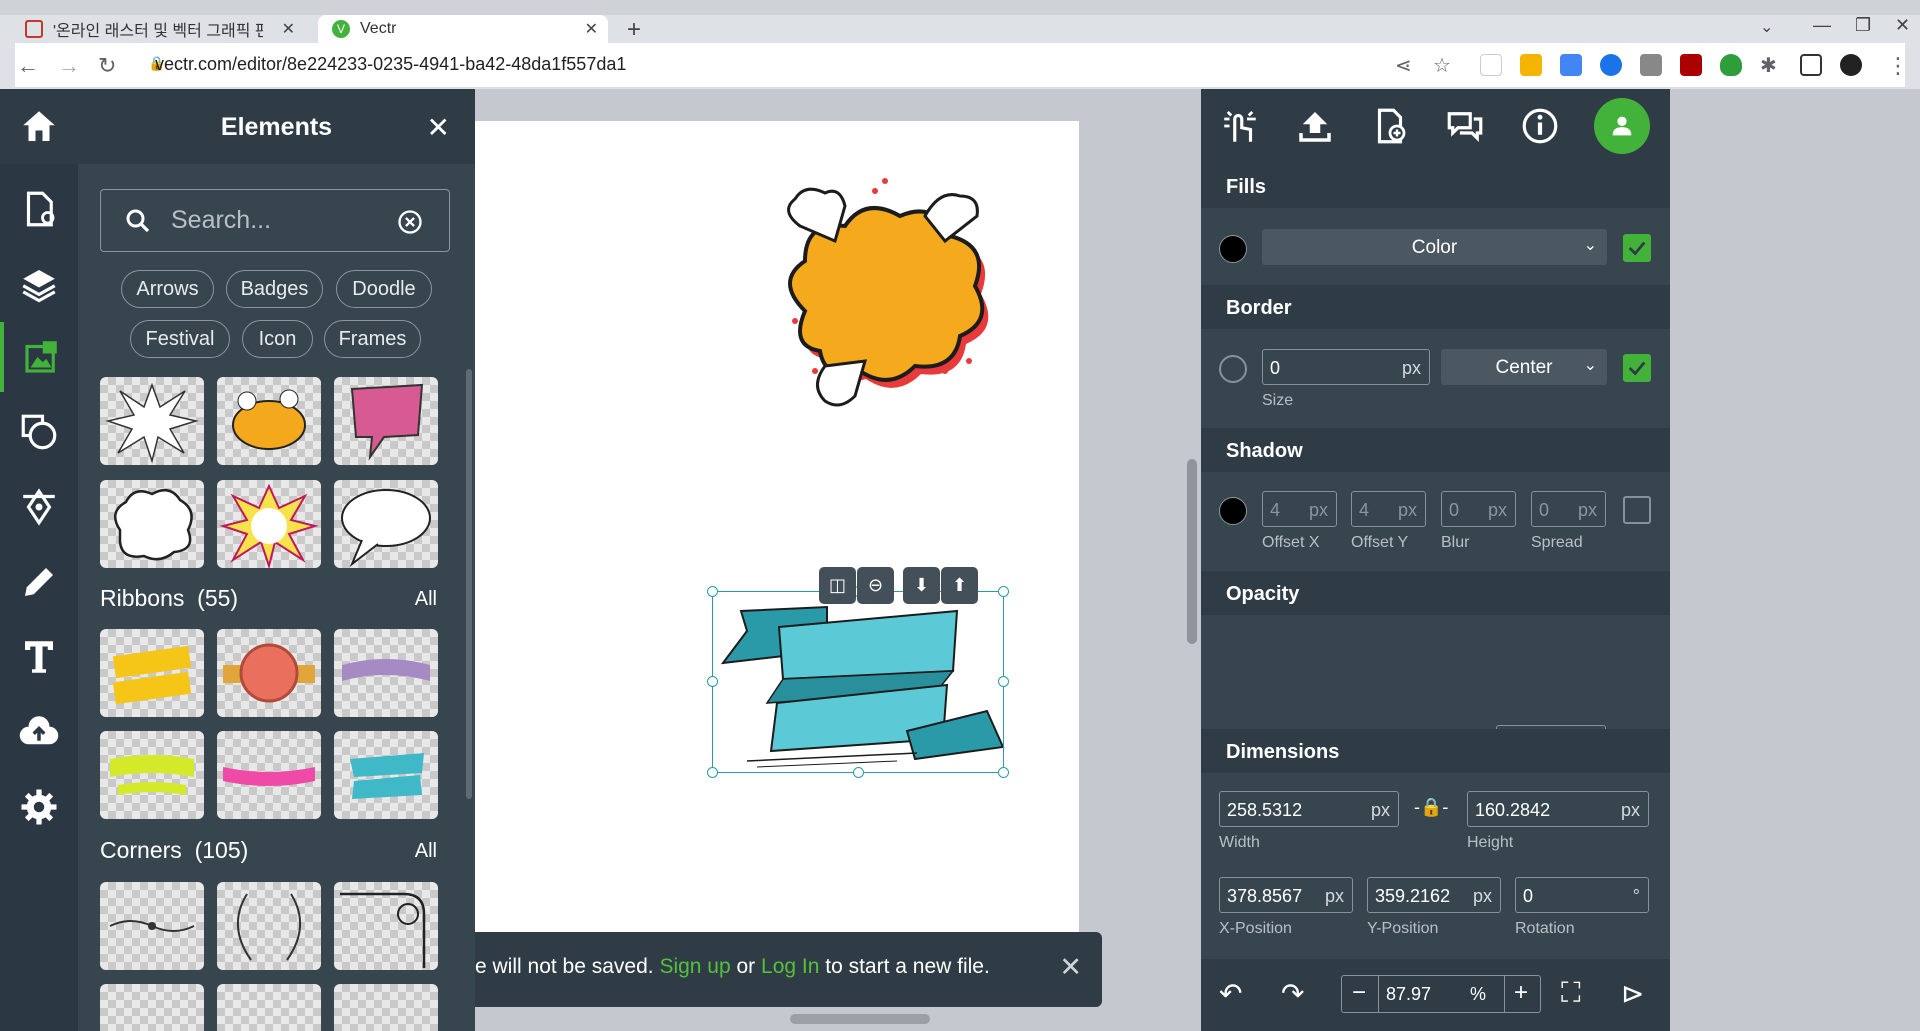  I want to click on x-position-field: 378.8567 px, so click(1286, 895).